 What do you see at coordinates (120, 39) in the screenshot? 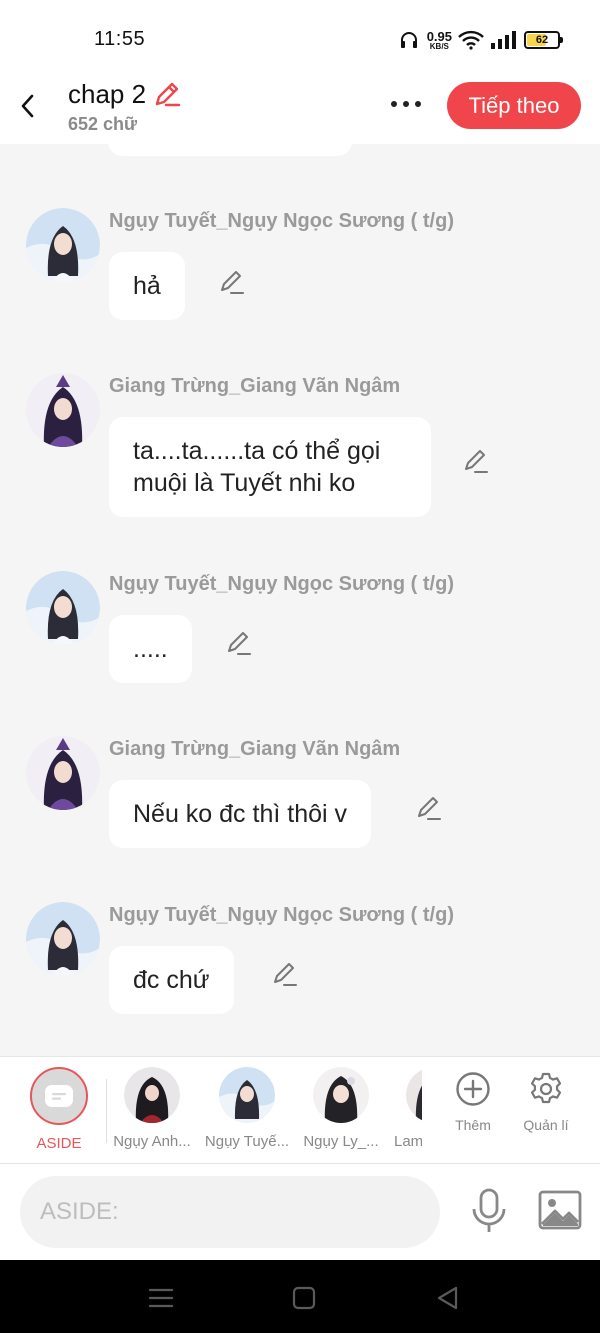
I see `status-time: 11:55` at bounding box center [120, 39].